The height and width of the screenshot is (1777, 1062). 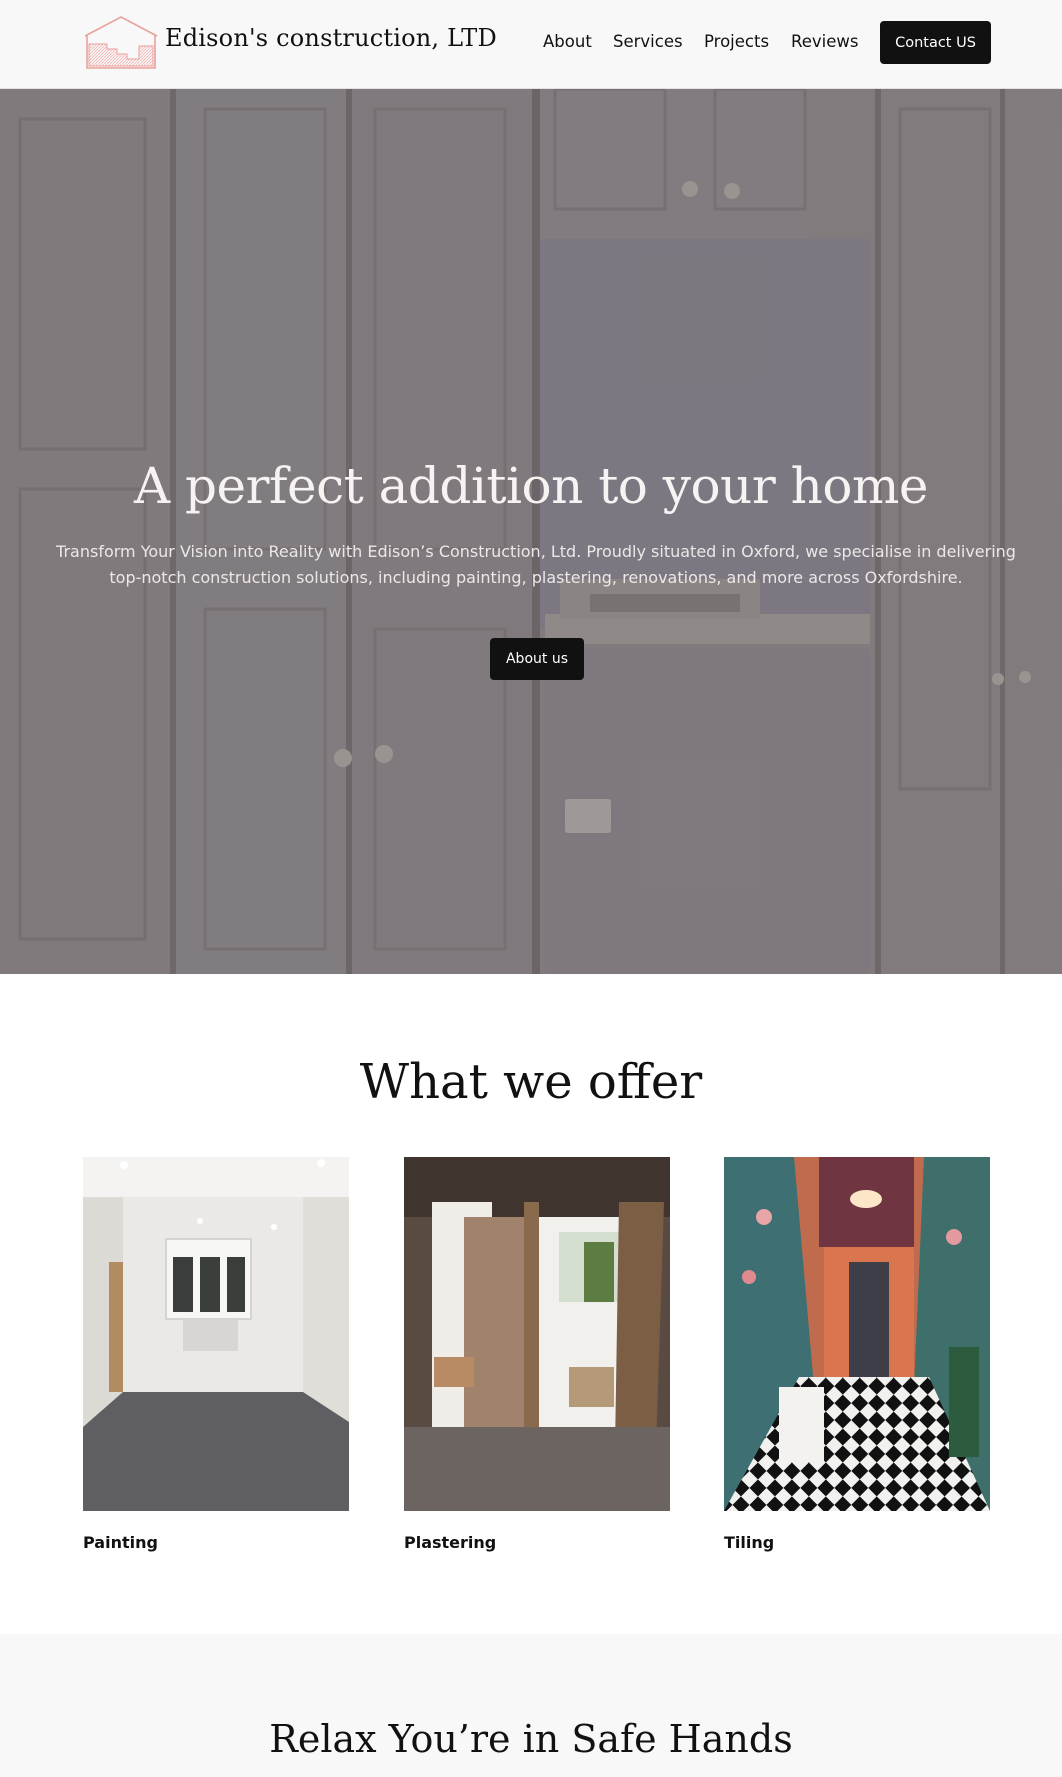 What do you see at coordinates (537, 659) in the screenshot?
I see `about-us-button: About us` at bounding box center [537, 659].